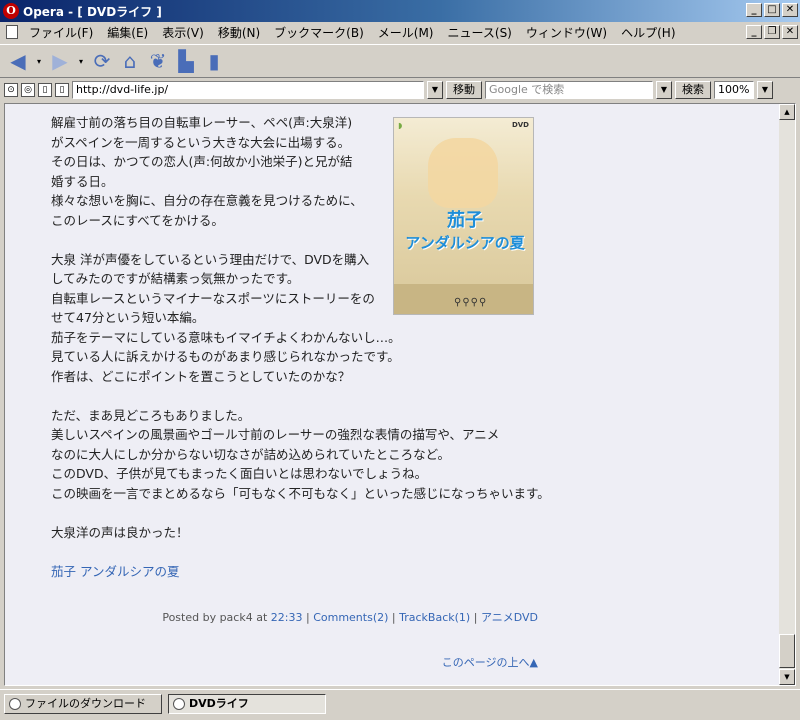  I want to click on close-button: ✕, so click(790, 10).